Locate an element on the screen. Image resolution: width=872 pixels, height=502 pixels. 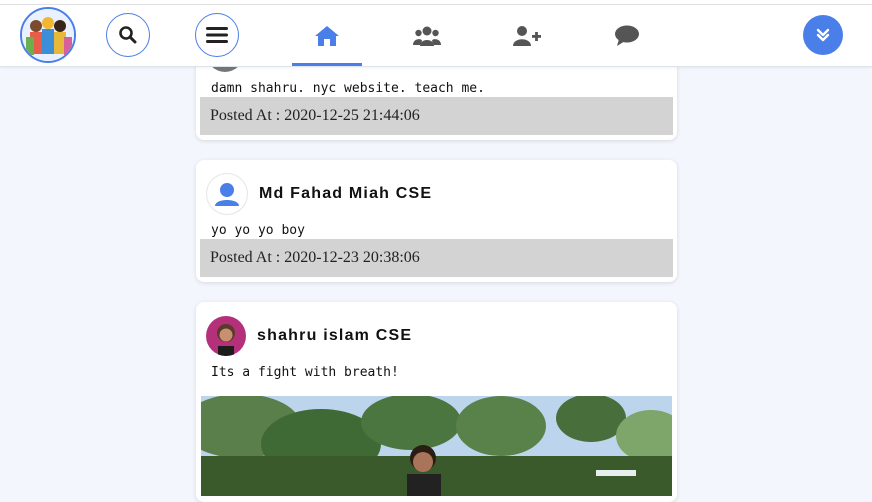
author-name: shahru islam CSE is located at coordinates (334, 336).